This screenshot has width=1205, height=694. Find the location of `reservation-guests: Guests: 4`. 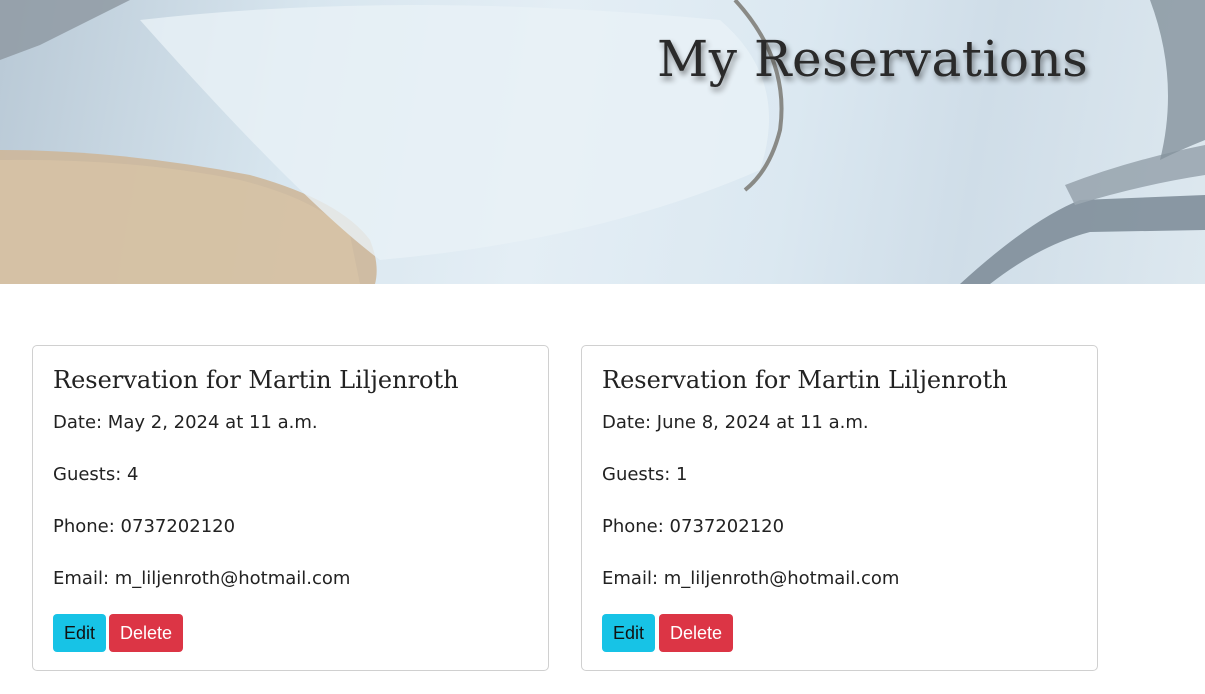

reservation-guests: Guests: 4 is located at coordinates (96, 474).